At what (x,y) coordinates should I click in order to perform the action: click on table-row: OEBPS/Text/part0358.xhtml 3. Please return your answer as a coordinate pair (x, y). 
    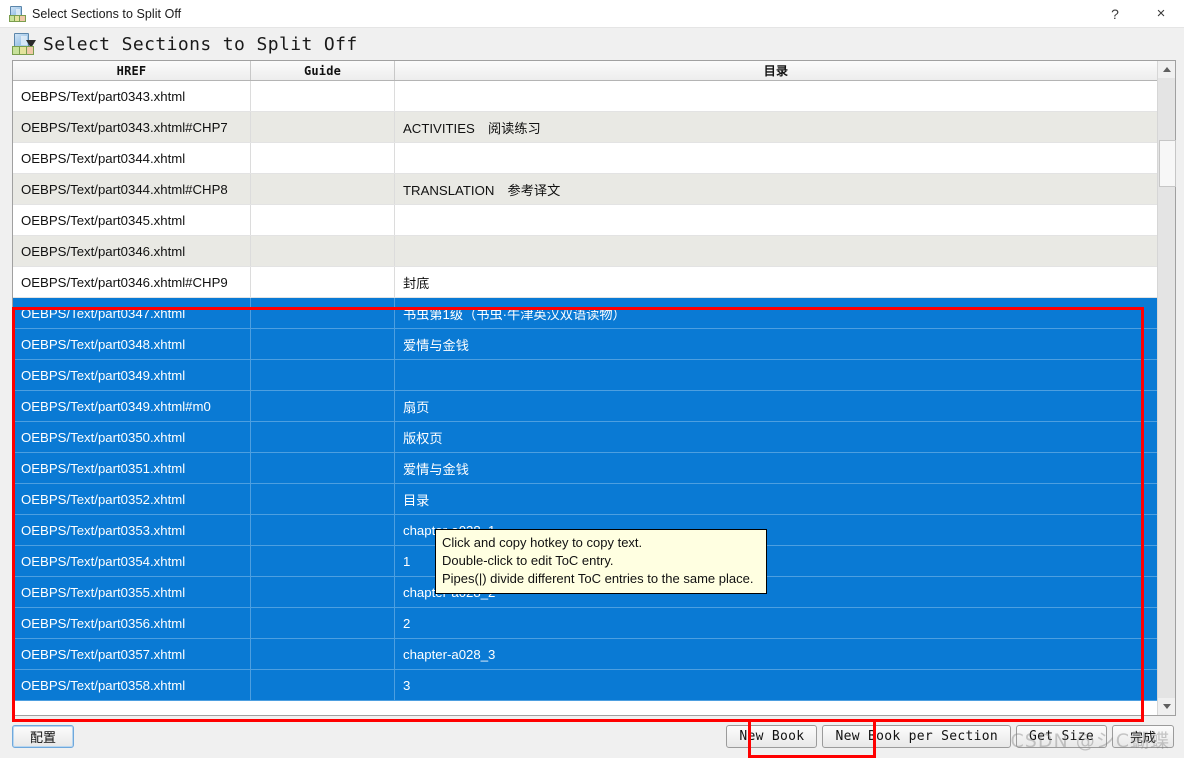
    Looking at the image, I should click on (585, 685).